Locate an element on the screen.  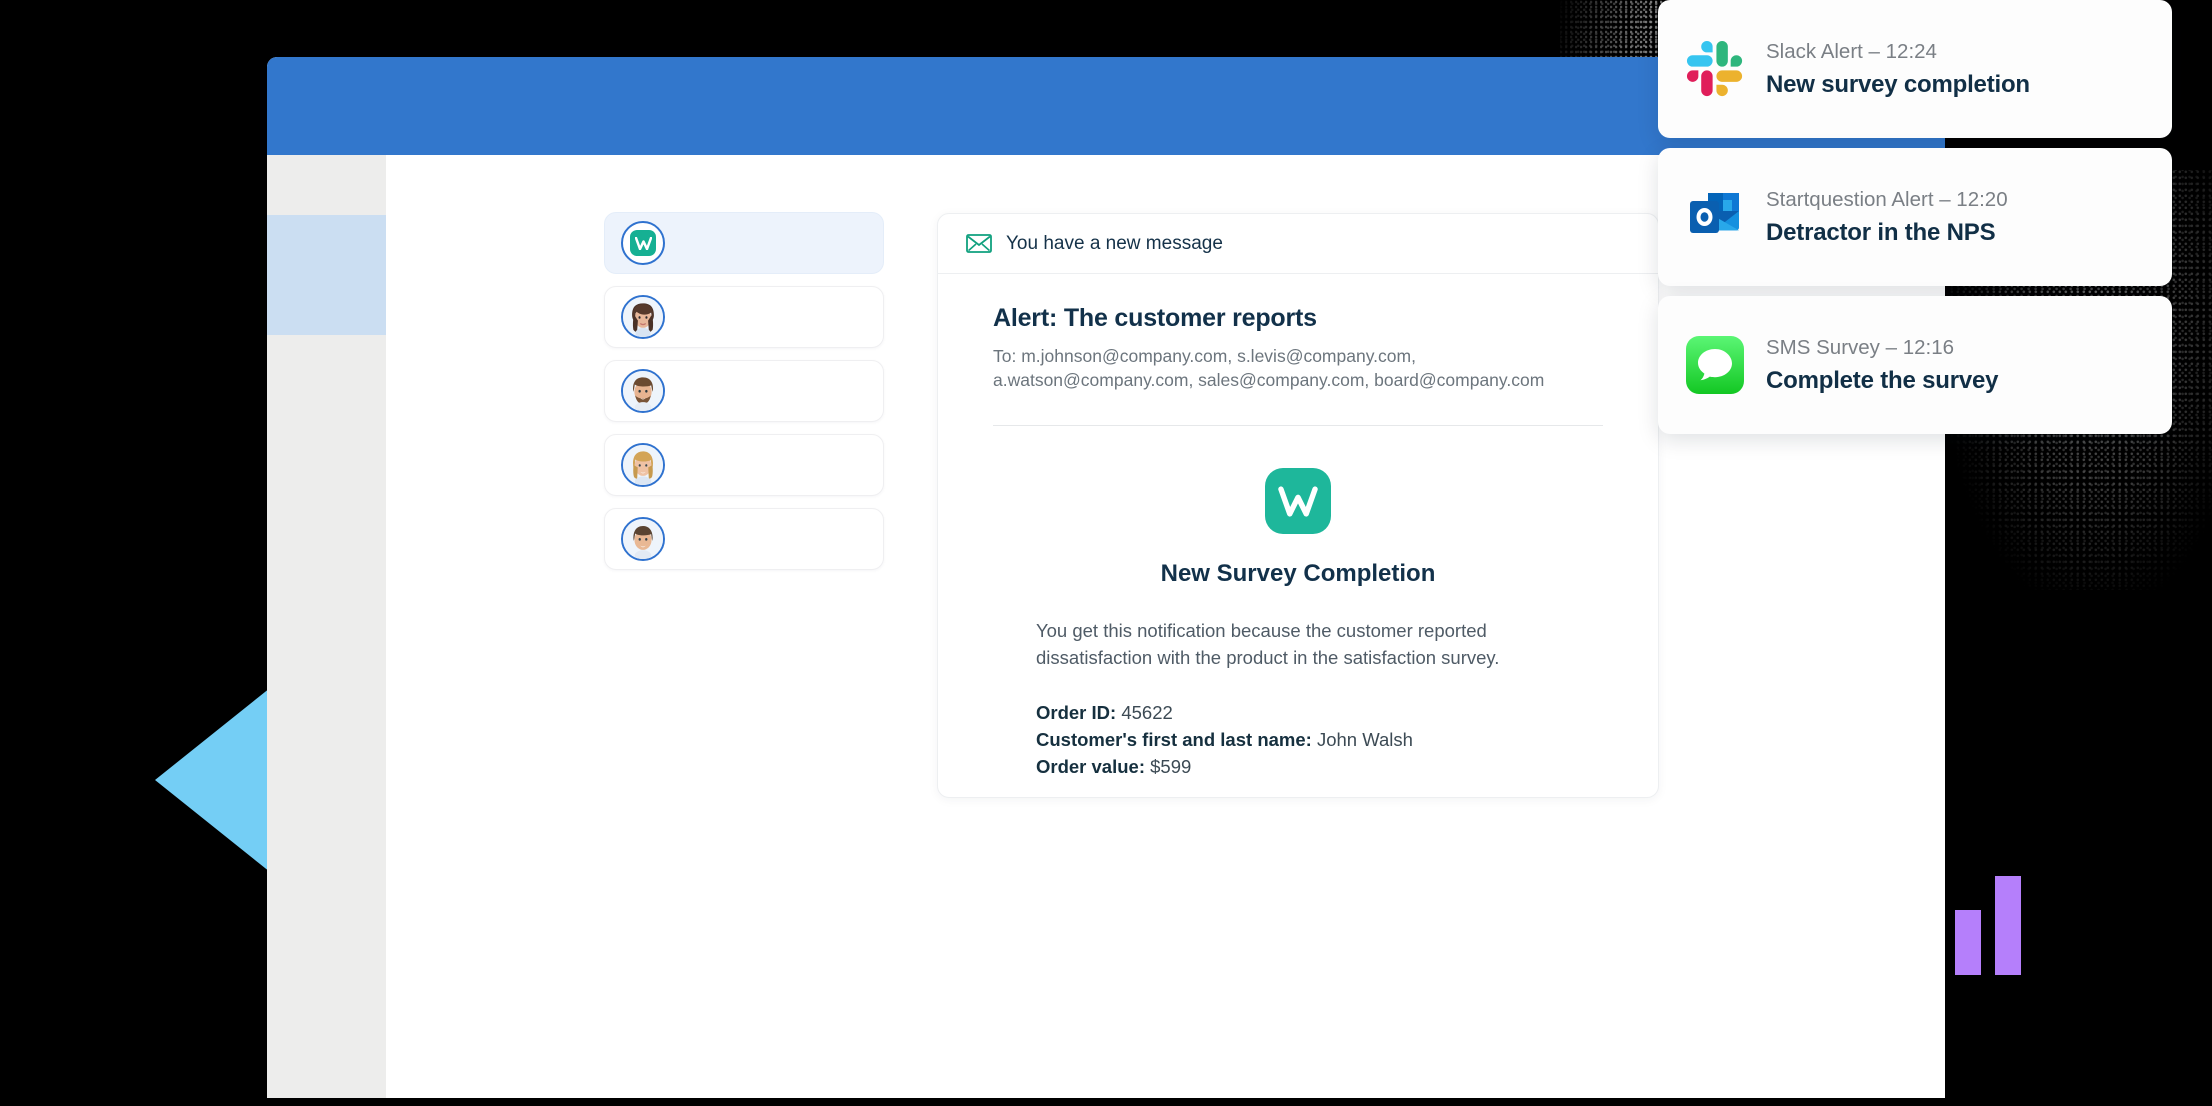
order-detail-value: John Walsh is located at coordinates (1362, 739).